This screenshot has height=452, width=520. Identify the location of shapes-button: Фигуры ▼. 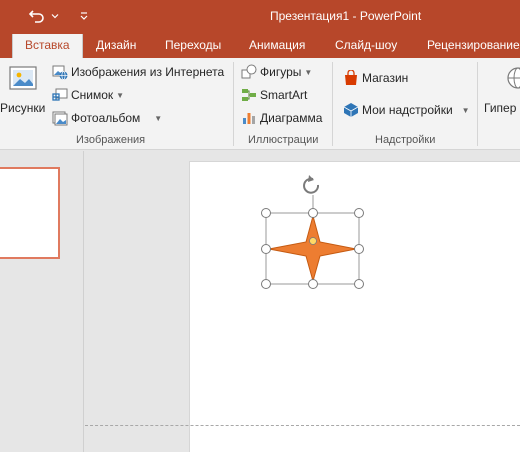
(276, 72).